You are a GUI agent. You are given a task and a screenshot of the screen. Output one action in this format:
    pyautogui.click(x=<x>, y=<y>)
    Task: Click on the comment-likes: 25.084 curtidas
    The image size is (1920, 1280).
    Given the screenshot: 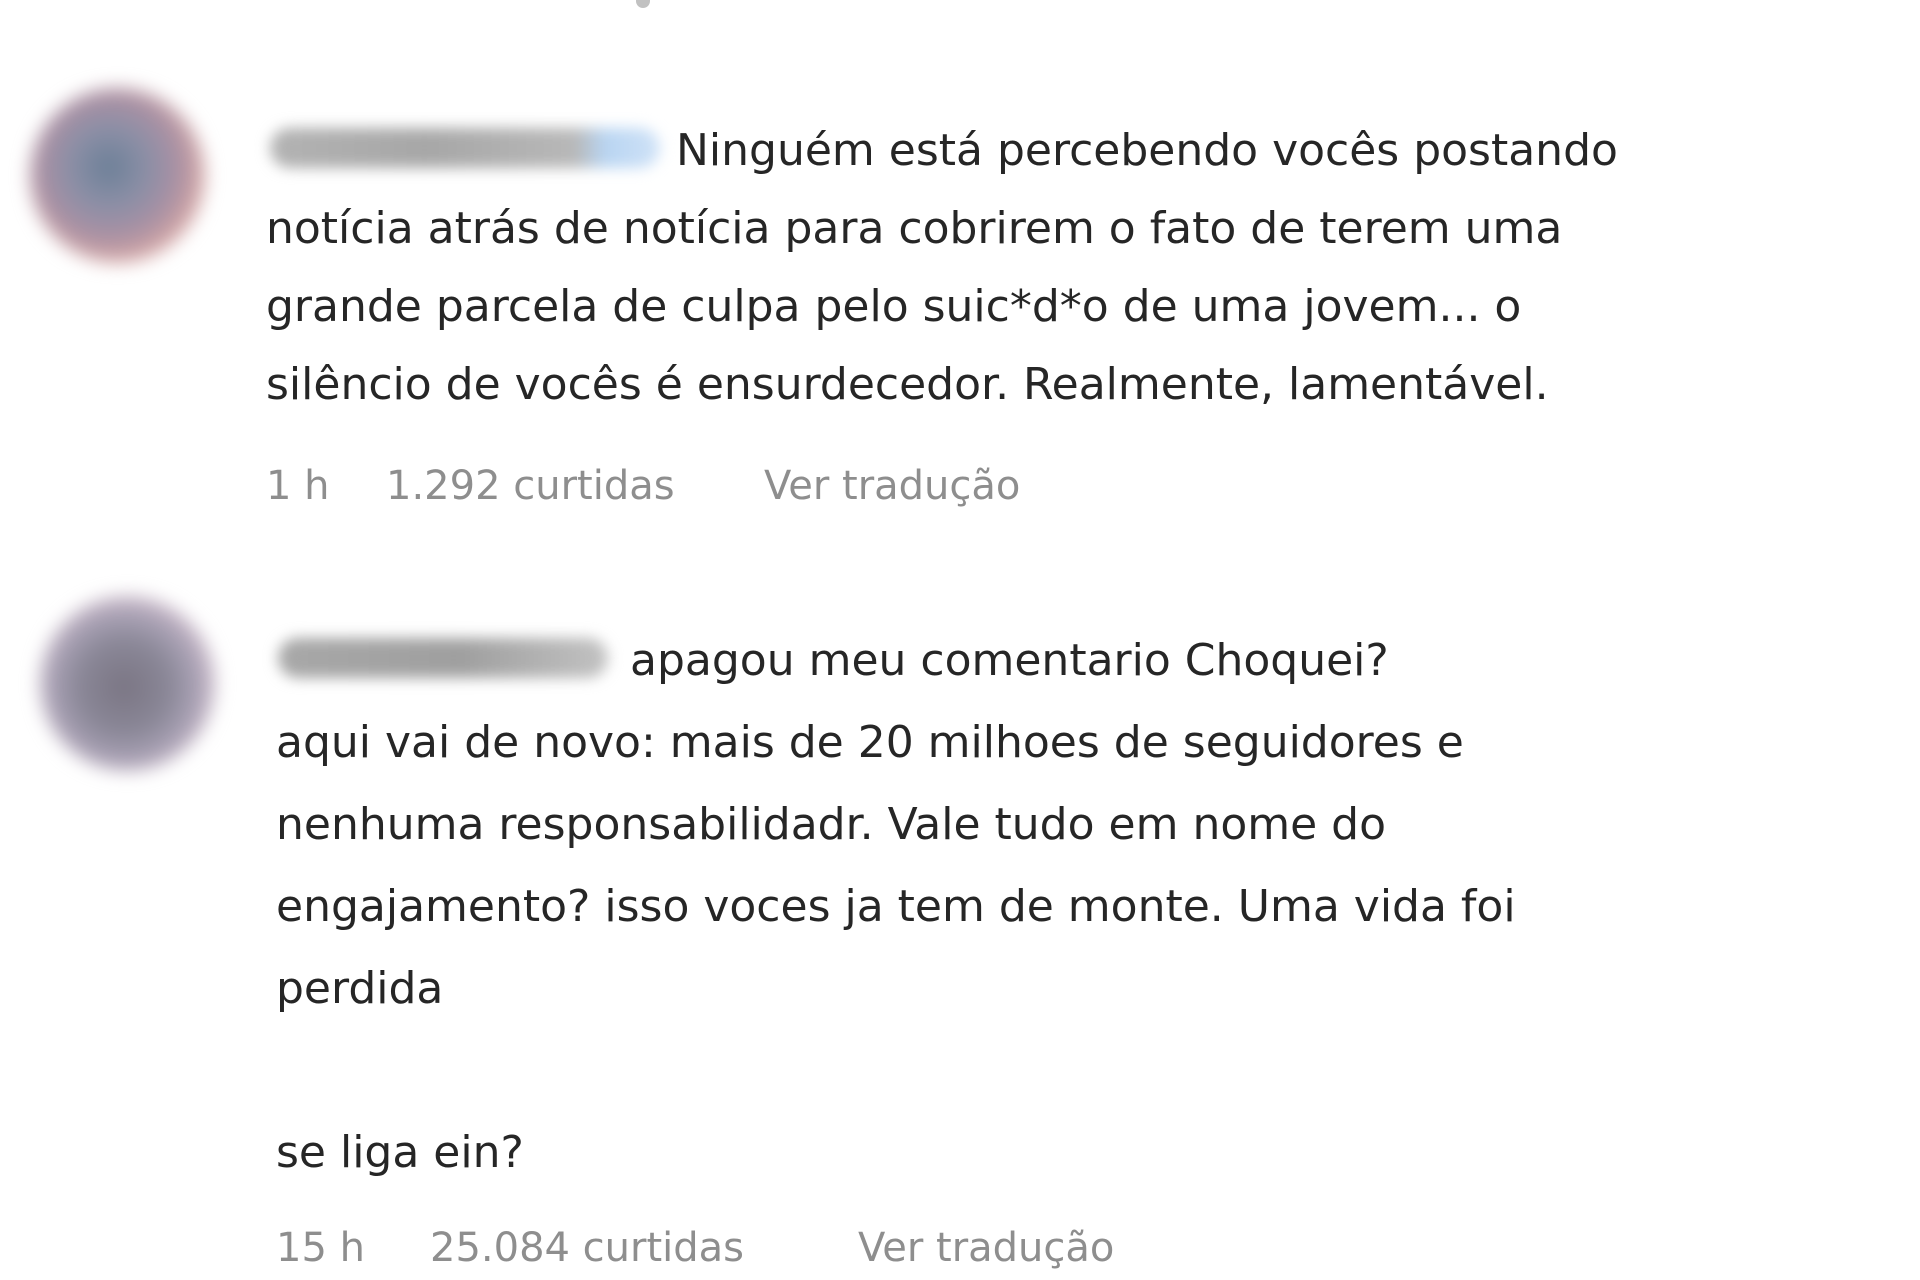 What is the action you would take?
    pyautogui.click(x=587, y=1248)
    